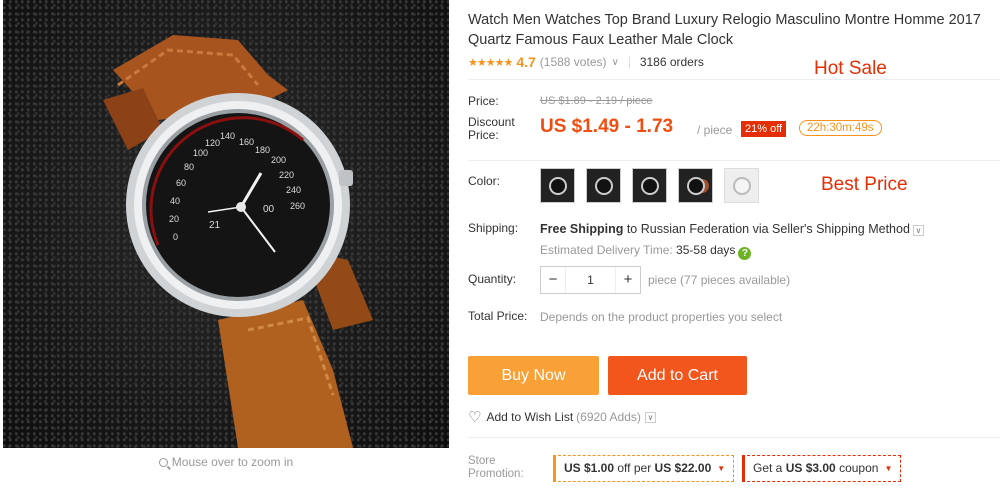 Image resolution: width=1000 pixels, height=491 pixels. I want to click on get-coupon-button: Get a US $3.00 coupon ▼, so click(822, 468).